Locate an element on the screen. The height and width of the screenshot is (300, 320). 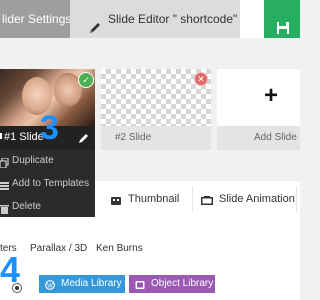
media-library-label: Media Library is located at coordinates (91, 283).